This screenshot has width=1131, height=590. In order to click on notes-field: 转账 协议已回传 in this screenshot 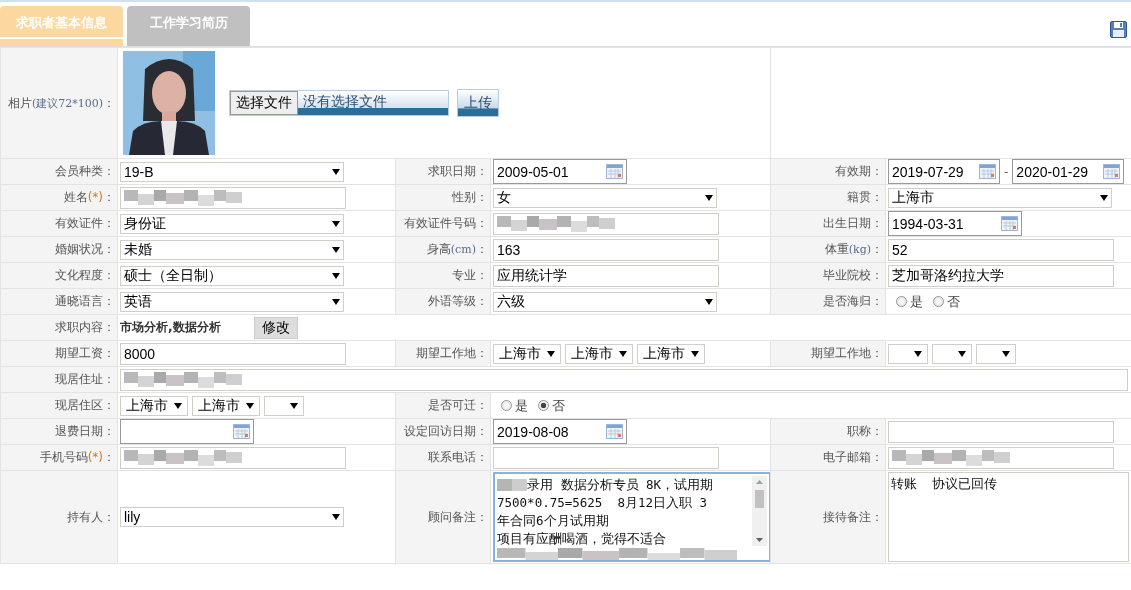, I will do `click(1008, 517)`.